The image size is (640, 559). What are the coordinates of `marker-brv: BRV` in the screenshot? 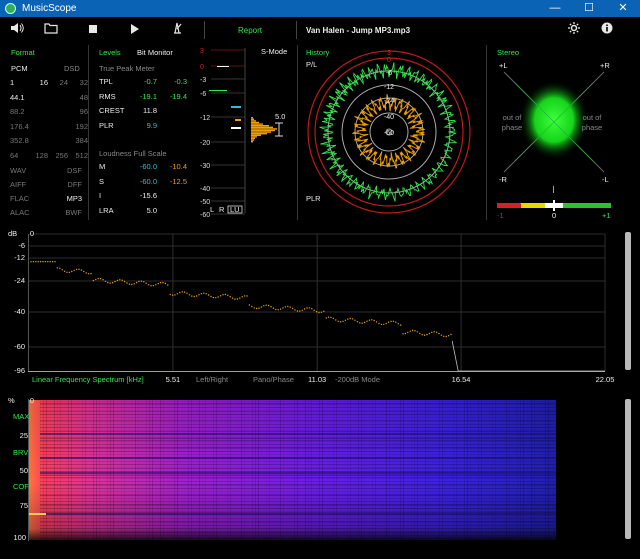 It's located at (21, 452).